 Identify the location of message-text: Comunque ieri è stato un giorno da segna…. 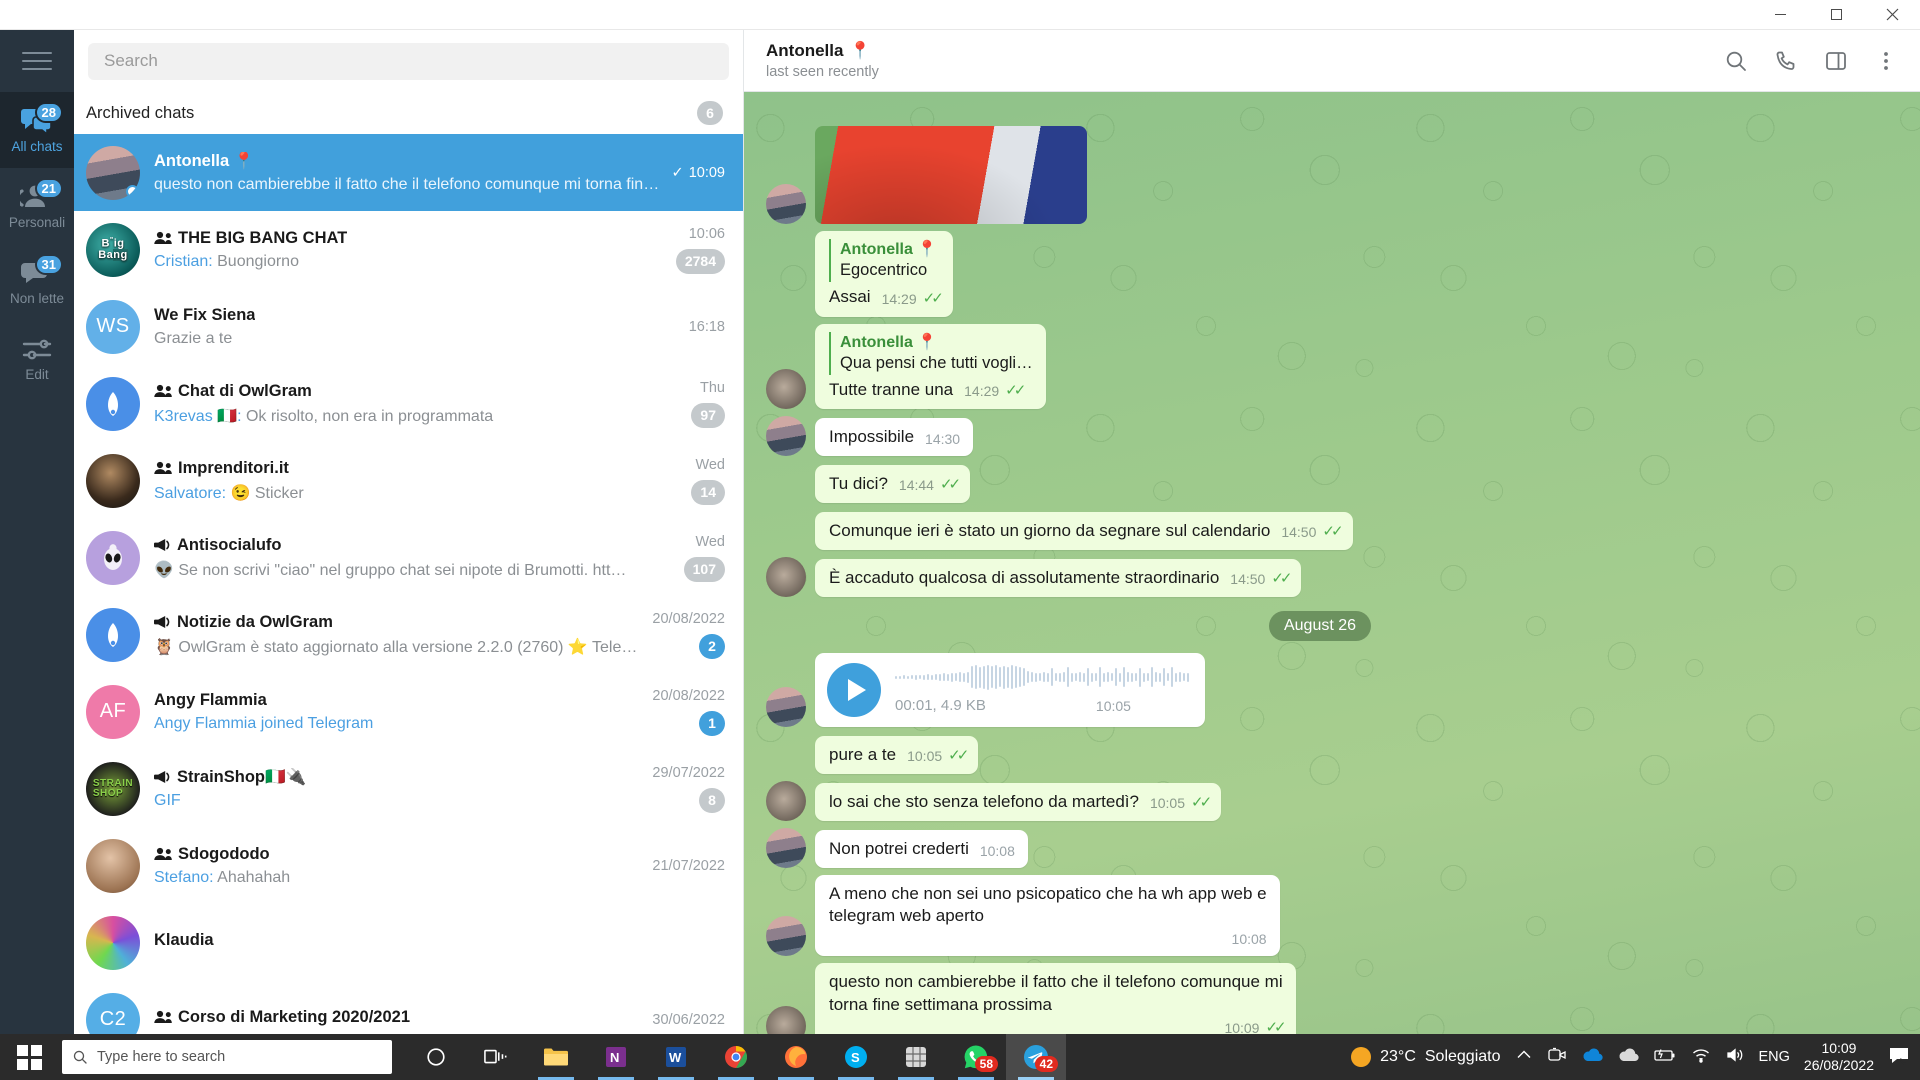
(1050, 530).